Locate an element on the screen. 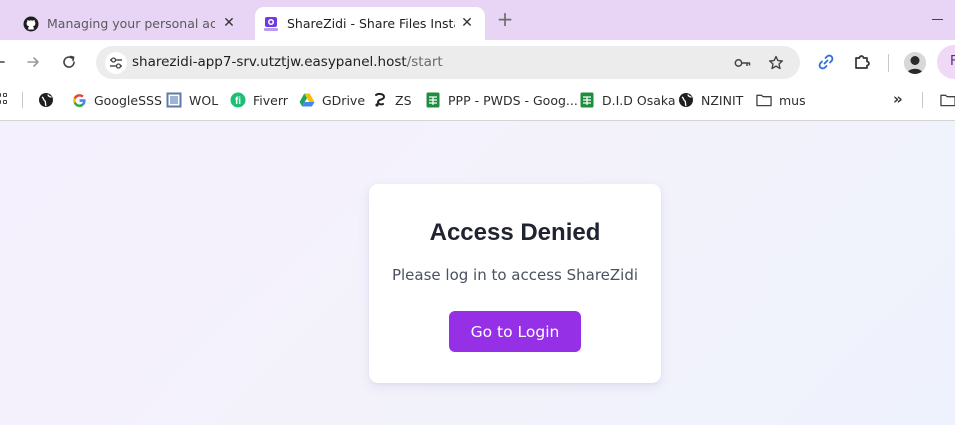 This screenshot has width=955, height=425. forward-arrow-icon is located at coordinates (33, 62).